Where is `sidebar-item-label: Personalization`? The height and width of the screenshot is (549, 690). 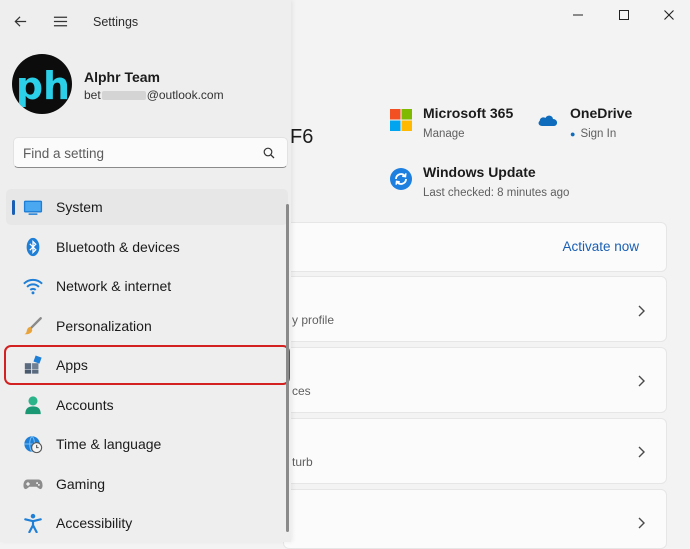
sidebar-item-label: Personalization is located at coordinates (104, 325).